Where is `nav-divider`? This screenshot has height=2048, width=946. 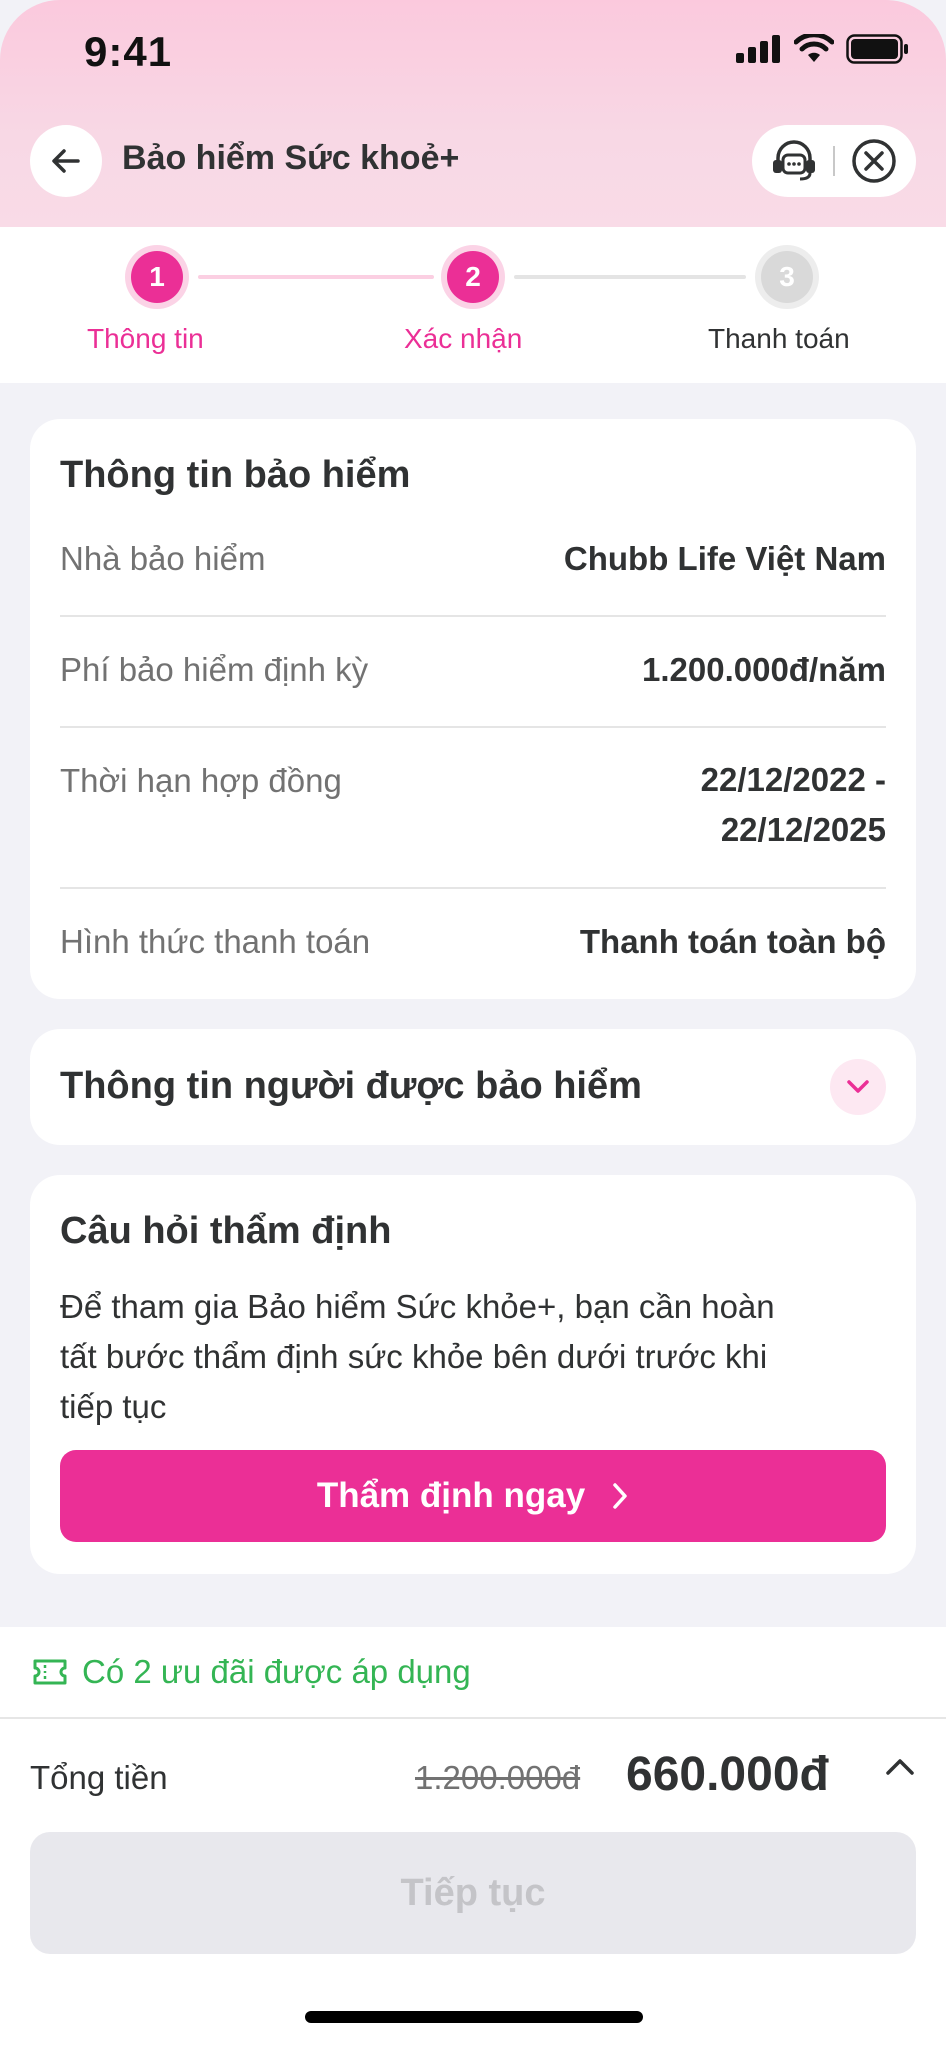
nav-divider is located at coordinates (834, 161).